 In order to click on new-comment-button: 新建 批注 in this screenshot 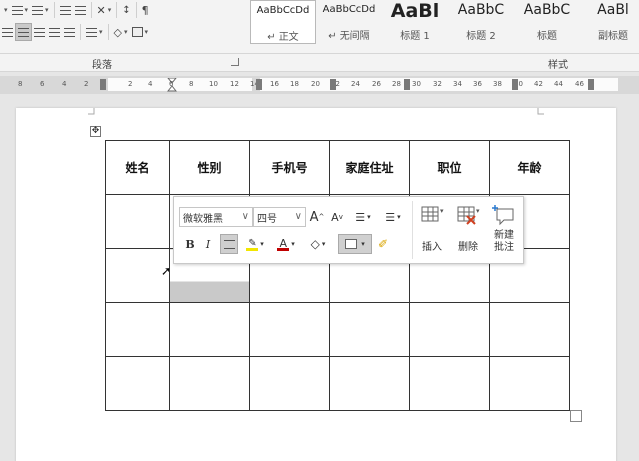, I will do `click(504, 231)`.